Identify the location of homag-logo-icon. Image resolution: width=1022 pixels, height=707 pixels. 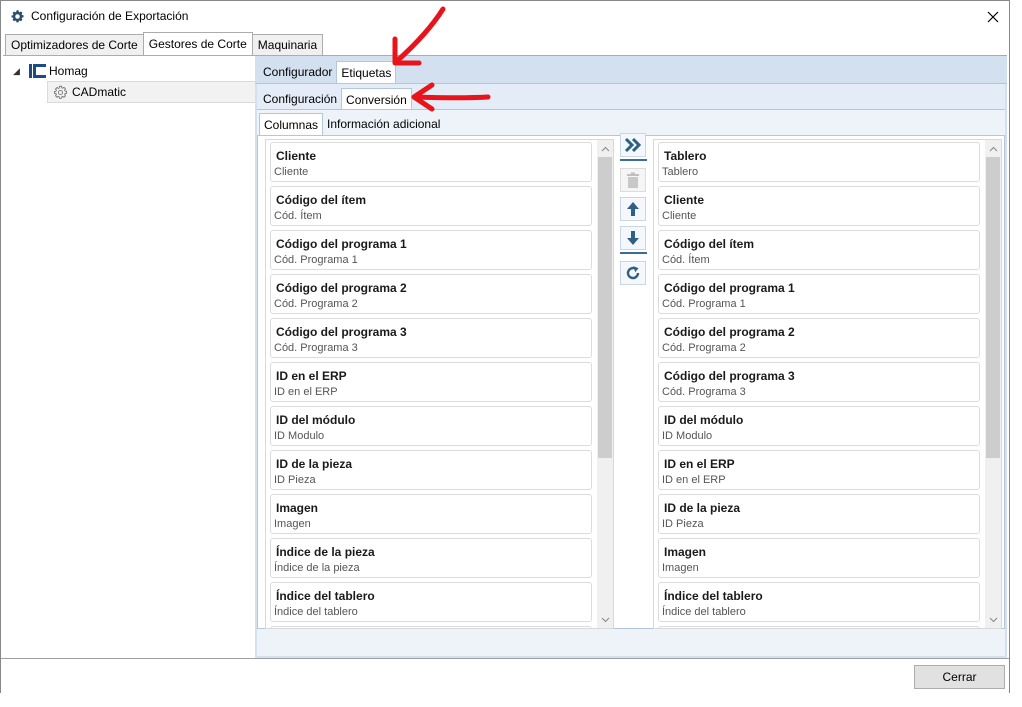
(37, 71).